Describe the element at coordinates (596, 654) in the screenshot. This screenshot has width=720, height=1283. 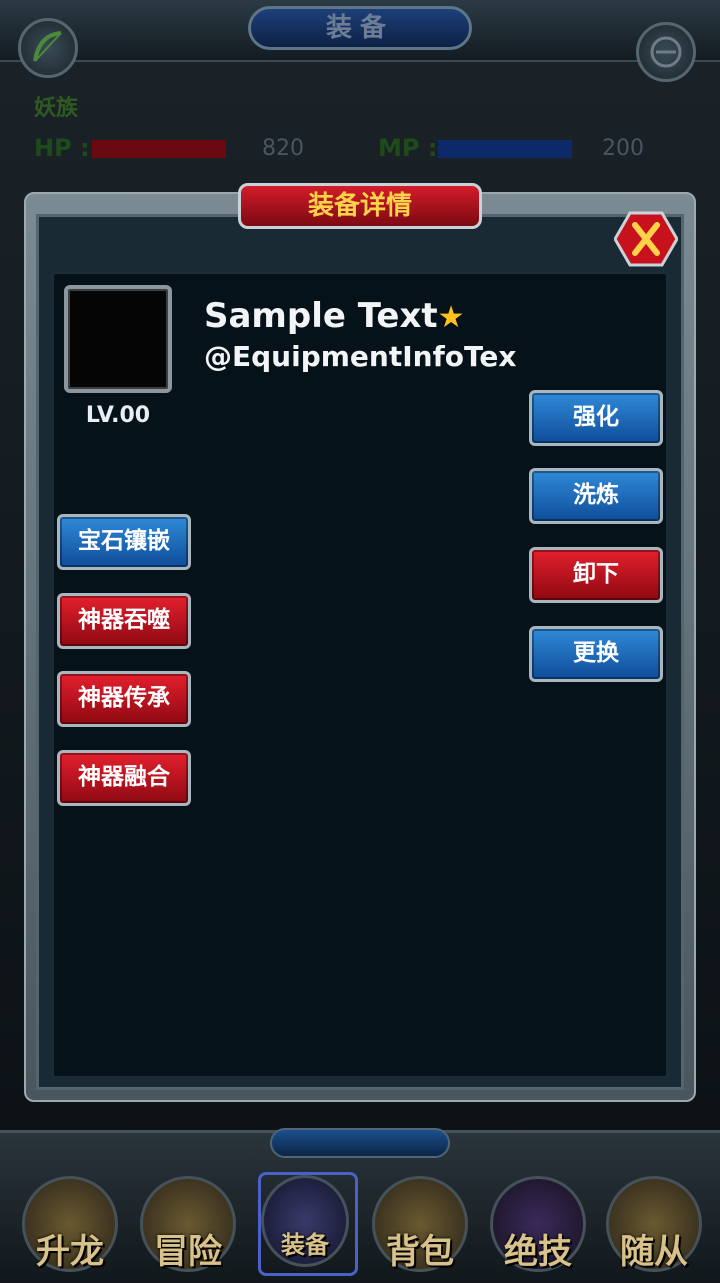
I see `replace-button: 更换` at that location.